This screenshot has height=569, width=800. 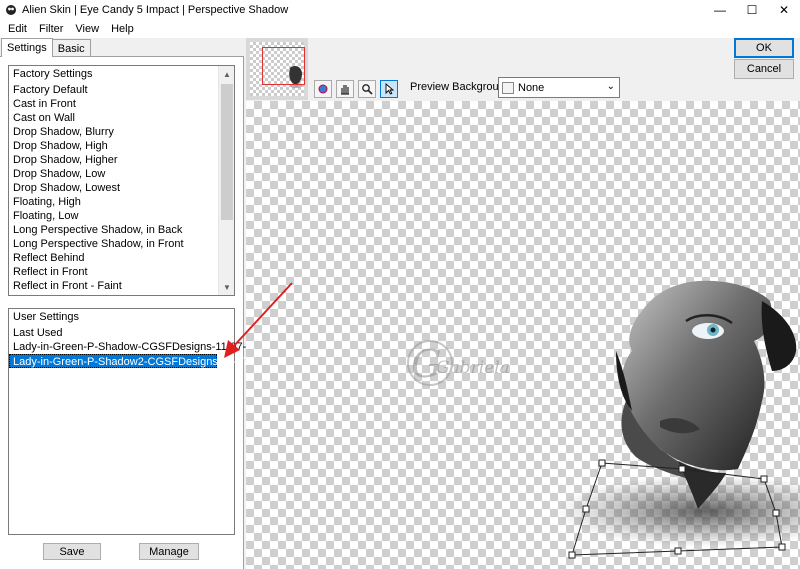 I want to click on background-swatch-icon, so click(x=508, y=87).